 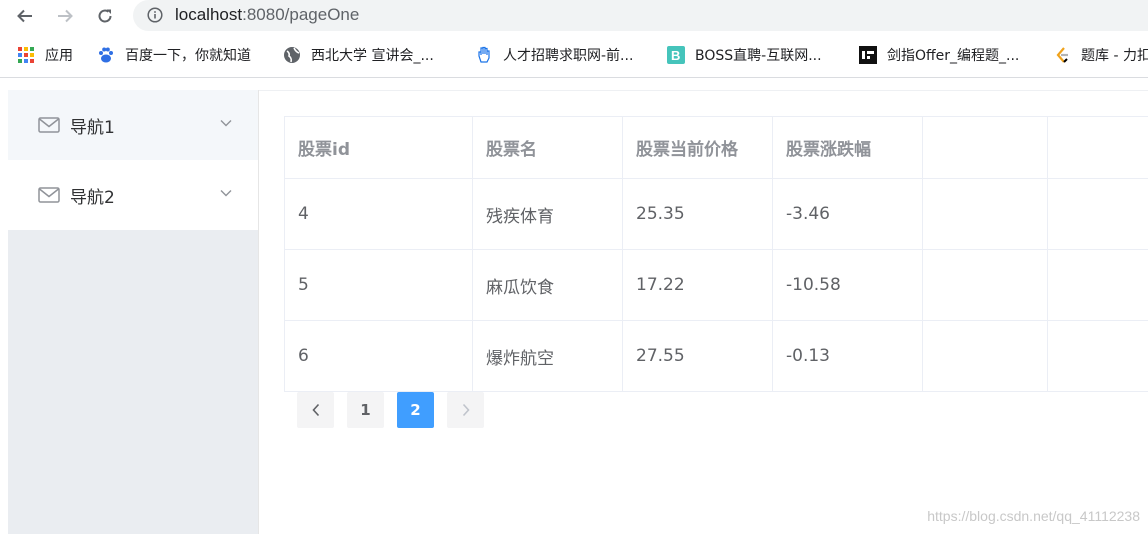 What do you see at coordinates (985, 147) in the screenshot?
I see `column-header-extra` at bounding box center [985, 147].